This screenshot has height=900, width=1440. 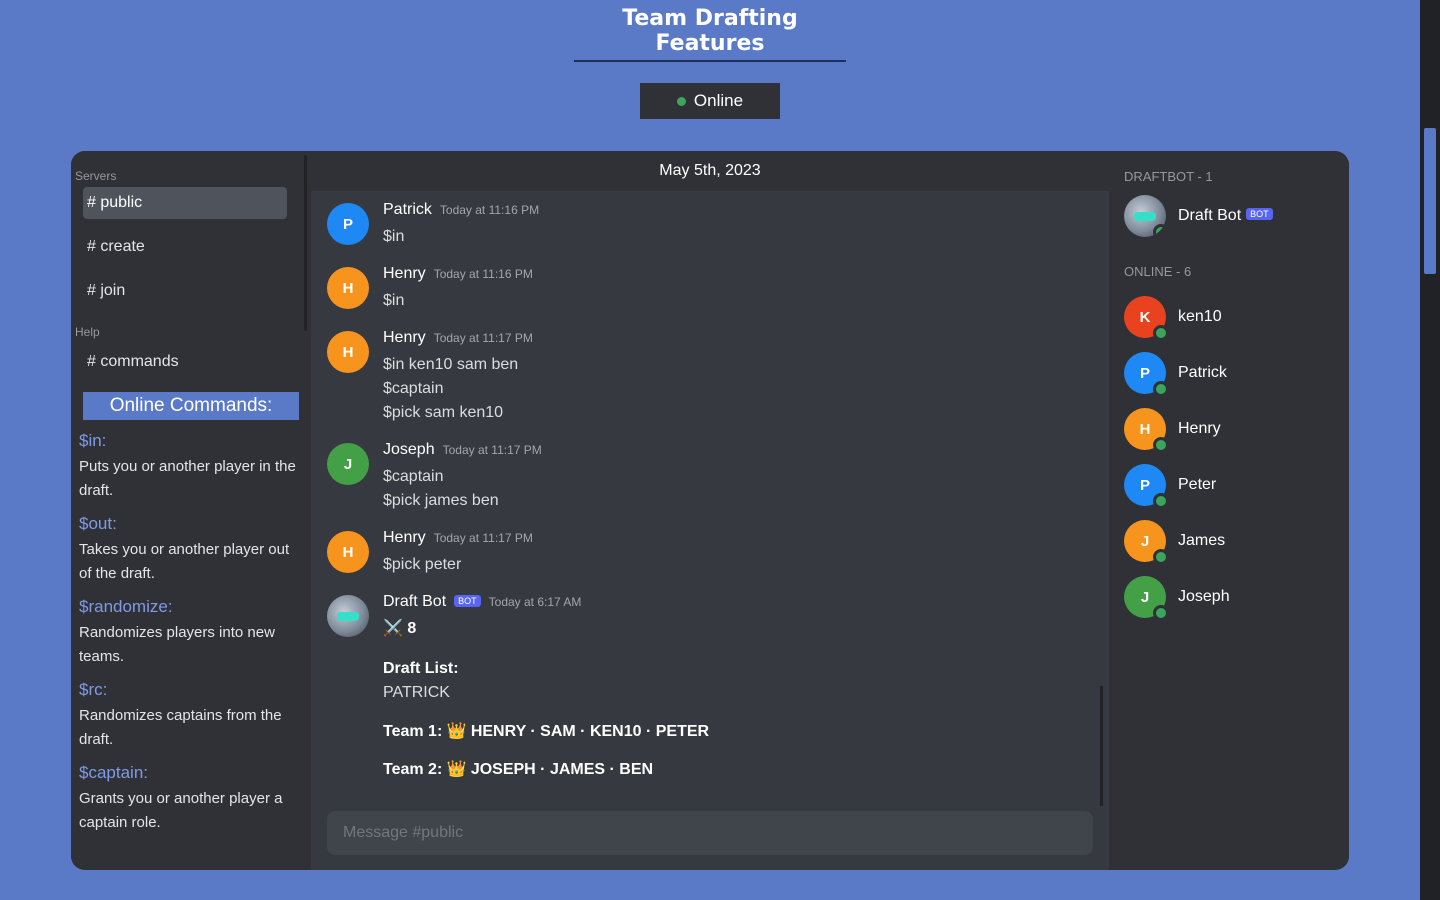 I want to click on message-text: $pick sam ken10, so click(x=443, y=412).